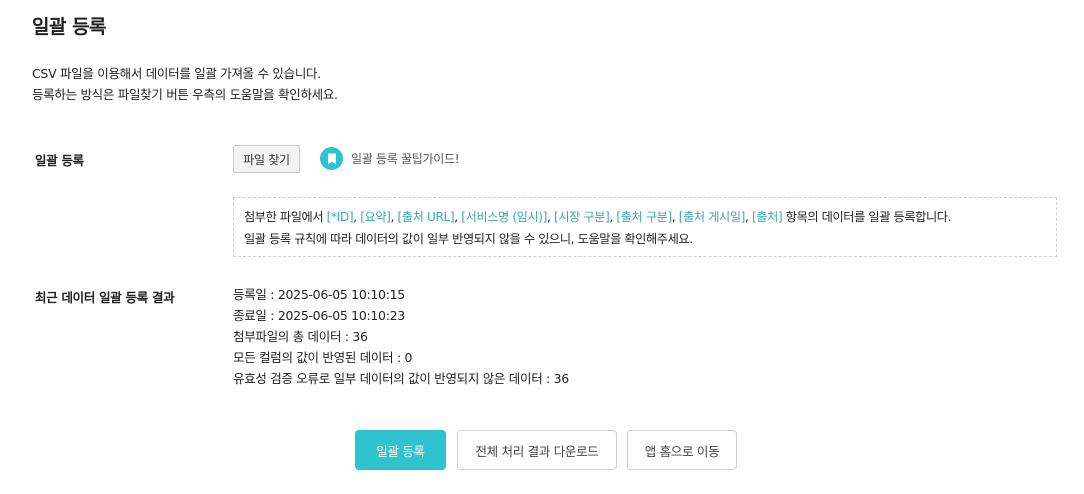 Image resolution: width=1084 pixels, height=494 pixels. Describe the element at coordinates (581, 217) in the screenshot. I see `notice-field: [시장 구분]` at that location.